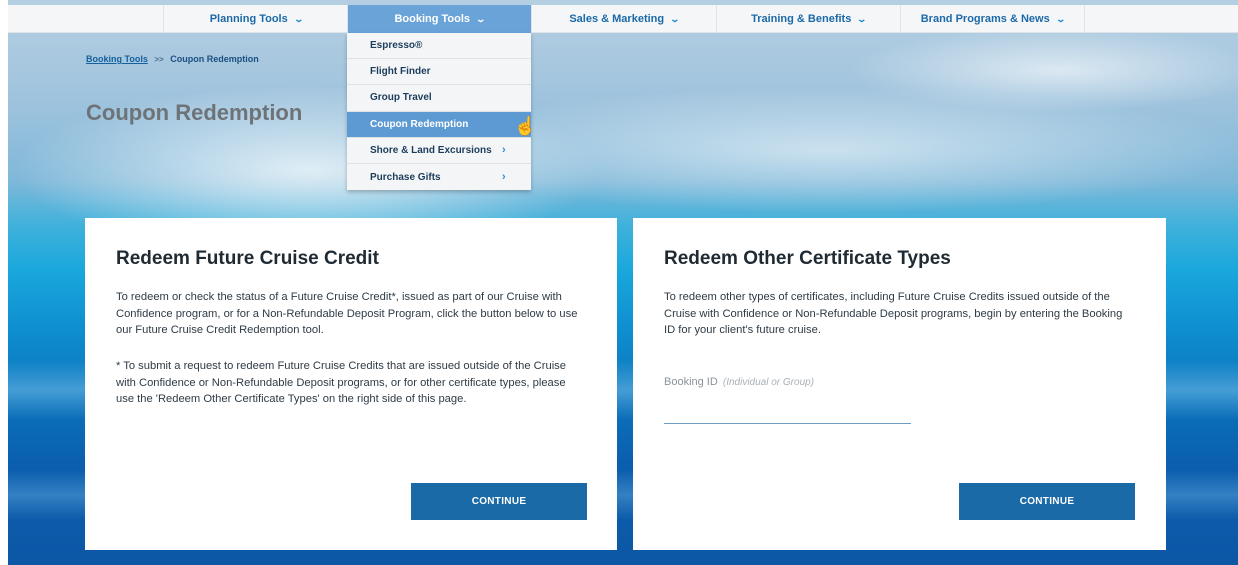 The width and height of the screenshot is (1238, 565). Describe the element at coordinates (439, 46) in the screenshot. I see `menu-item-espresso: Espresso®` at that location.